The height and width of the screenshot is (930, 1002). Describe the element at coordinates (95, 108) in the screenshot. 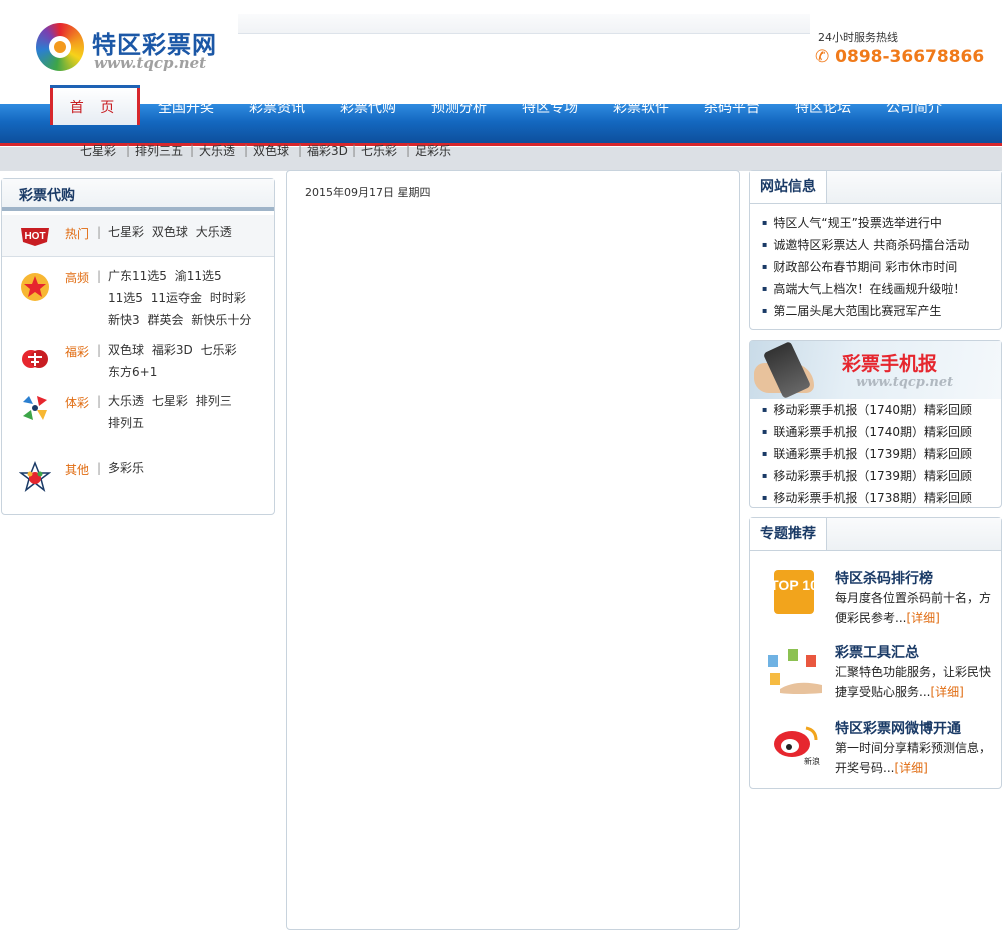

I see `nav-home-label: 首 页` at that location.